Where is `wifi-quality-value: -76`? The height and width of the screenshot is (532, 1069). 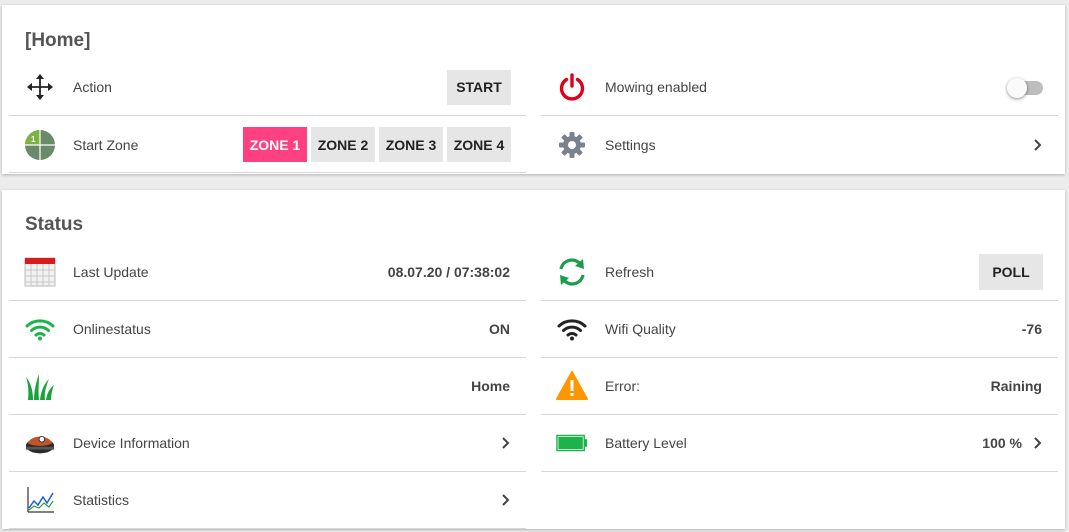
wifi-quality-value: -76 is located at coordinates (1031, 329).